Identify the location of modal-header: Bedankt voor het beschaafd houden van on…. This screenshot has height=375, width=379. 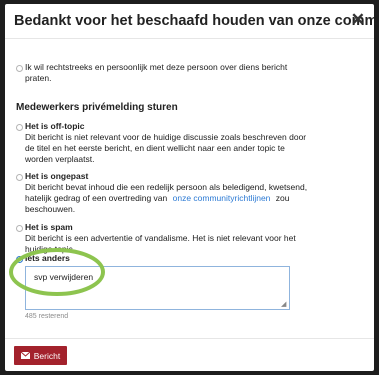
(189, 21).